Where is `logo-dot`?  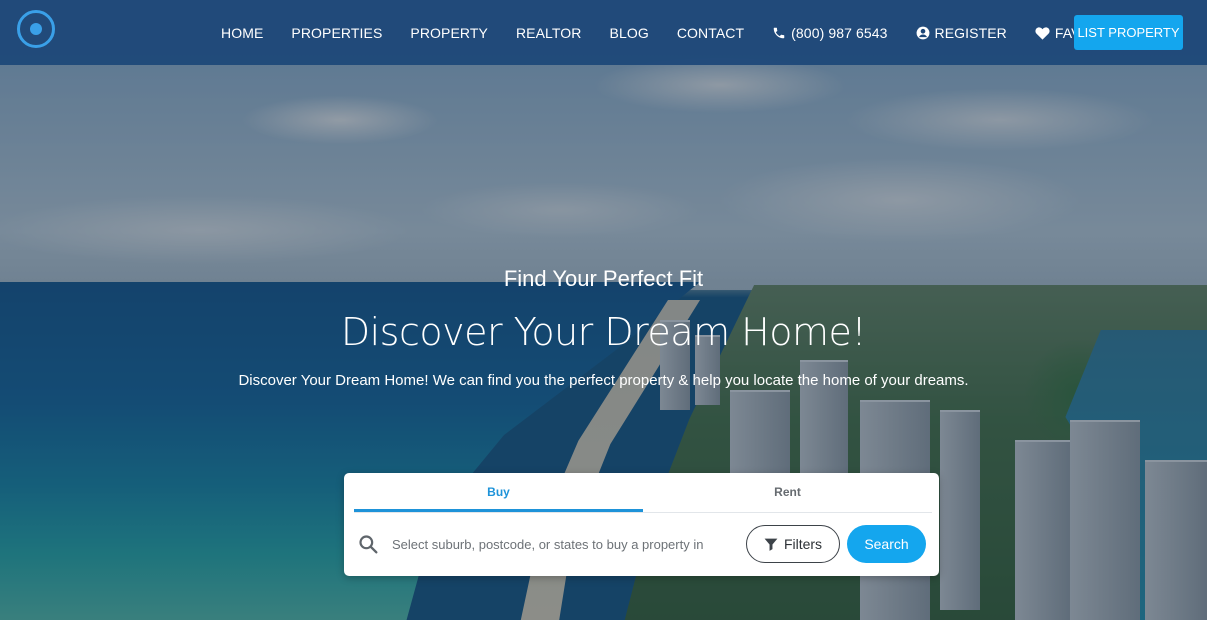
logo-dot is located at coordinates (36, 29).